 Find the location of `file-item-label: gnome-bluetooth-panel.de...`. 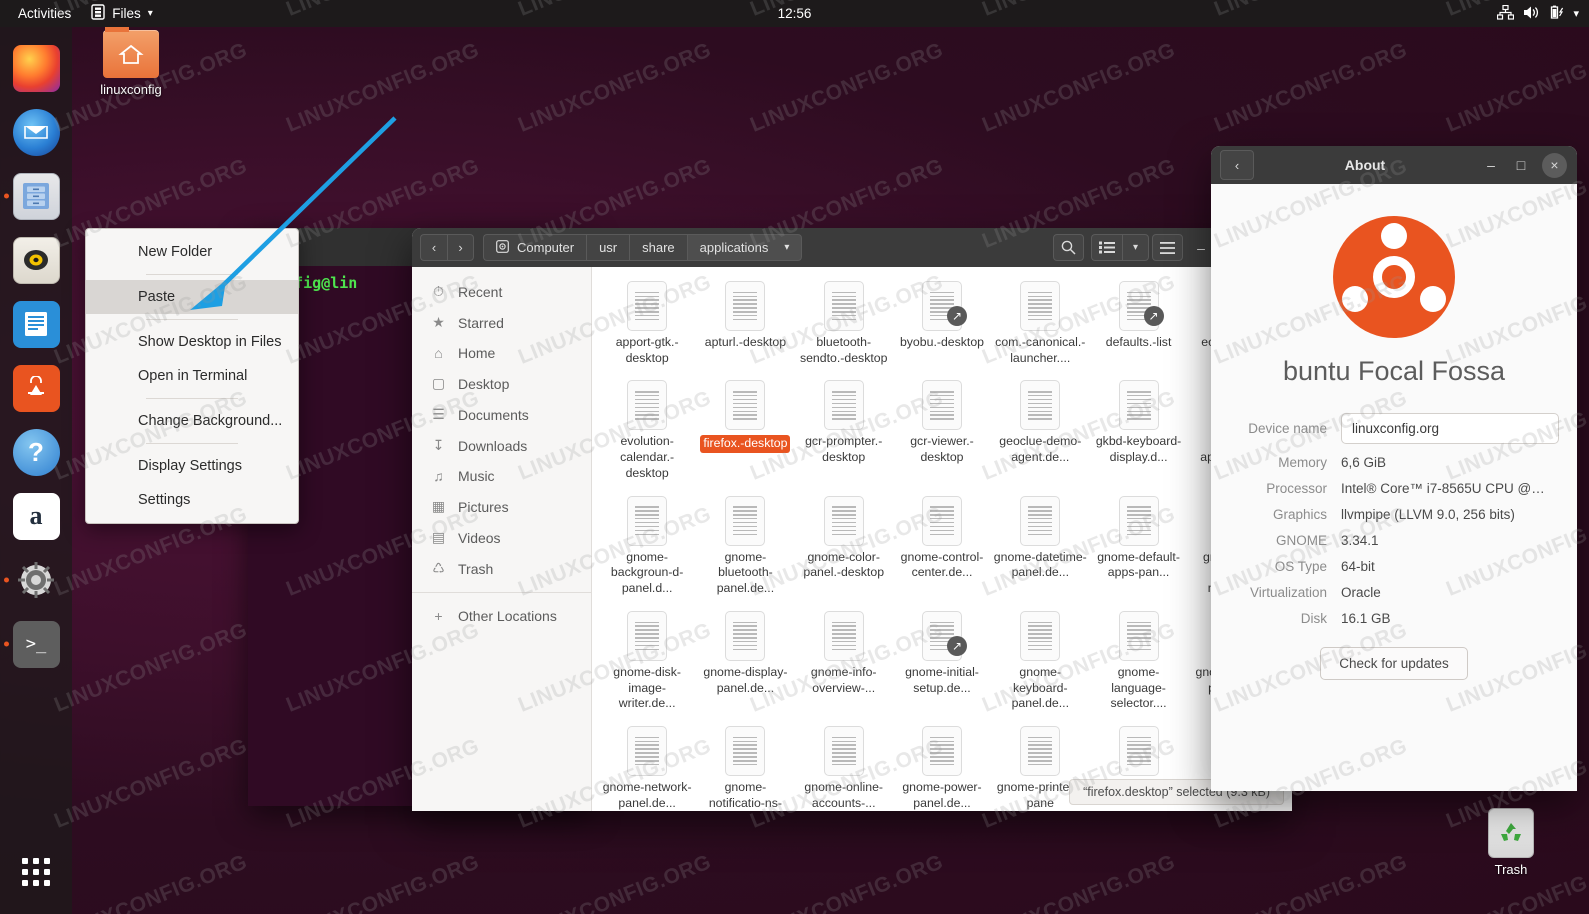

file-item-label: gnome-bluetooth-panel.de... is located at coordinates (745, 572).